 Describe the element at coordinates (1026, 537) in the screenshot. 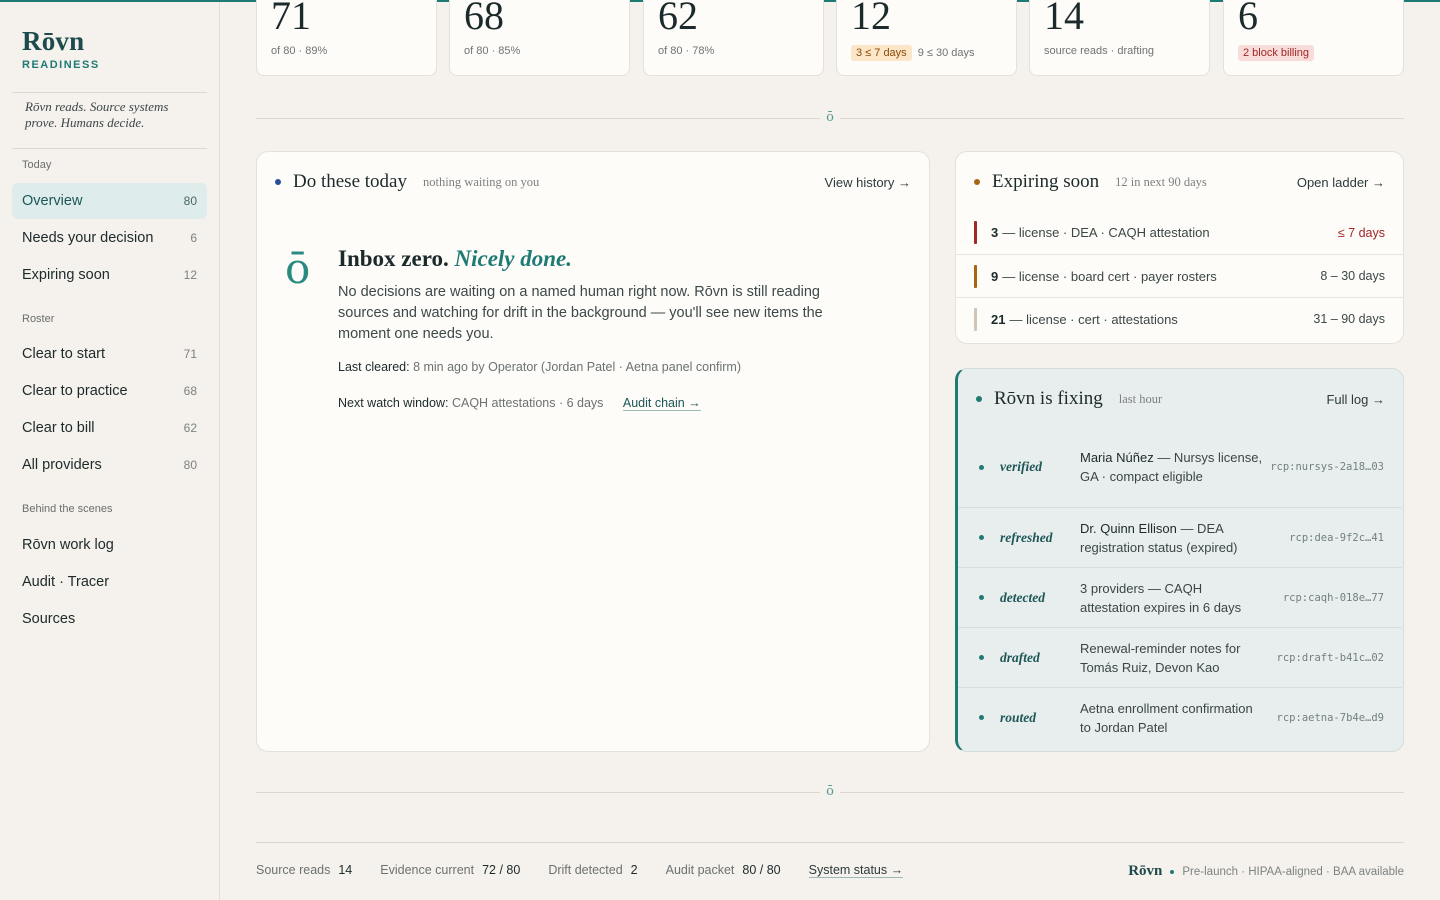

I see `activity-verb: refreshed` at that location.